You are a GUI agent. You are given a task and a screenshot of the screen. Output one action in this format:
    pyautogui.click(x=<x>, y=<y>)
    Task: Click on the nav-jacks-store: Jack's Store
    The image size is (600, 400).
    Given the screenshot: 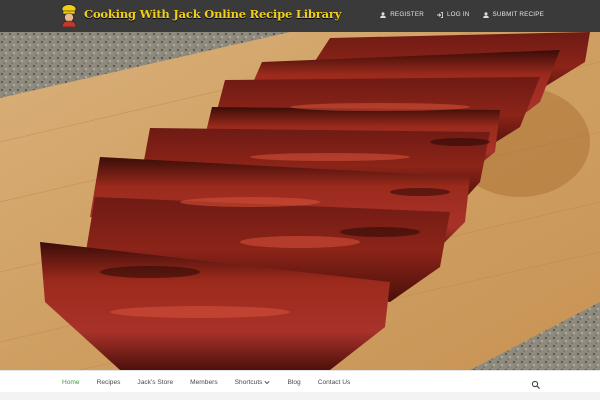 What is the action you would take?
    pyautogui.click(x=155, y=382)
    